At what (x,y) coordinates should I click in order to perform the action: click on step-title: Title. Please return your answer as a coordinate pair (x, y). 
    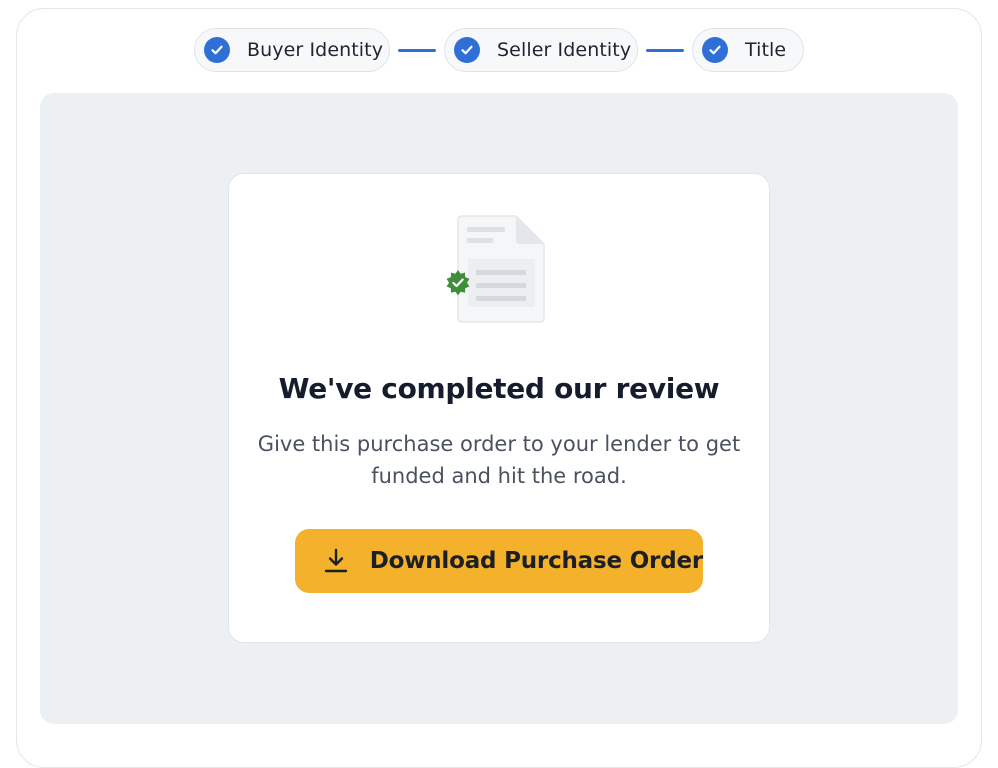
    Looking at the image, I should click on (748, 50).